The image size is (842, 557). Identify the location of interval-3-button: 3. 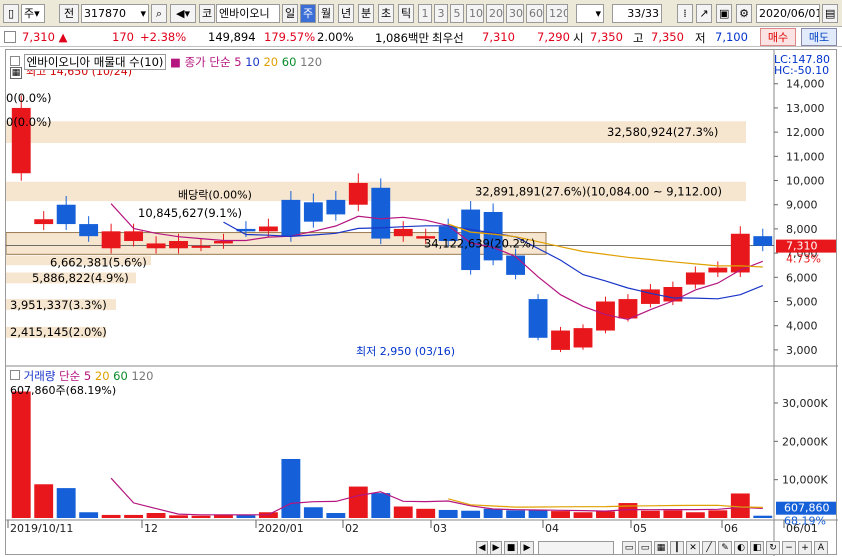
(441, 13).